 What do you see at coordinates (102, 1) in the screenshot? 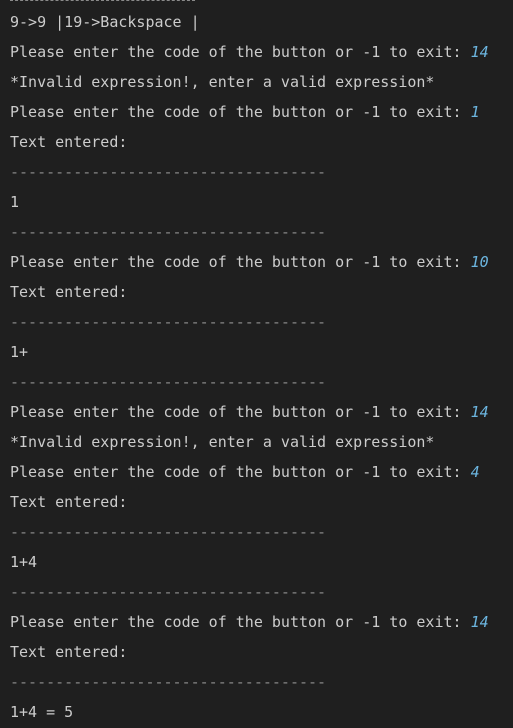
I see `top-separator-fragment` at bounding box center [102, 1].